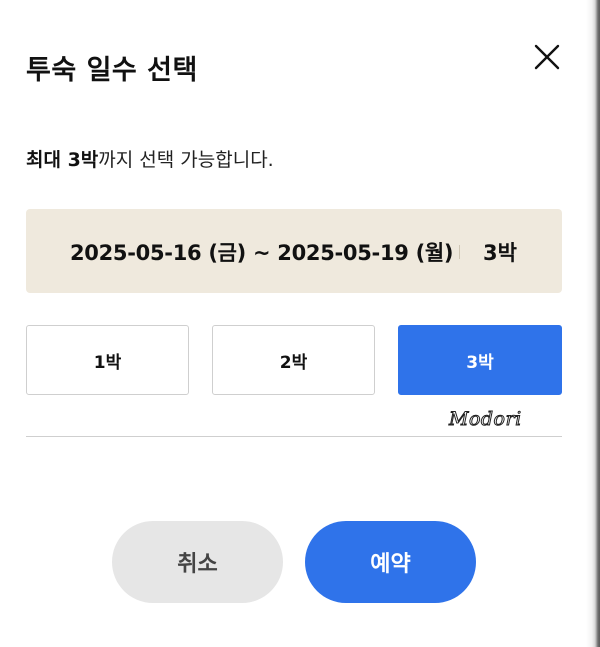  I want to click on section-divider, so click(294, 436).